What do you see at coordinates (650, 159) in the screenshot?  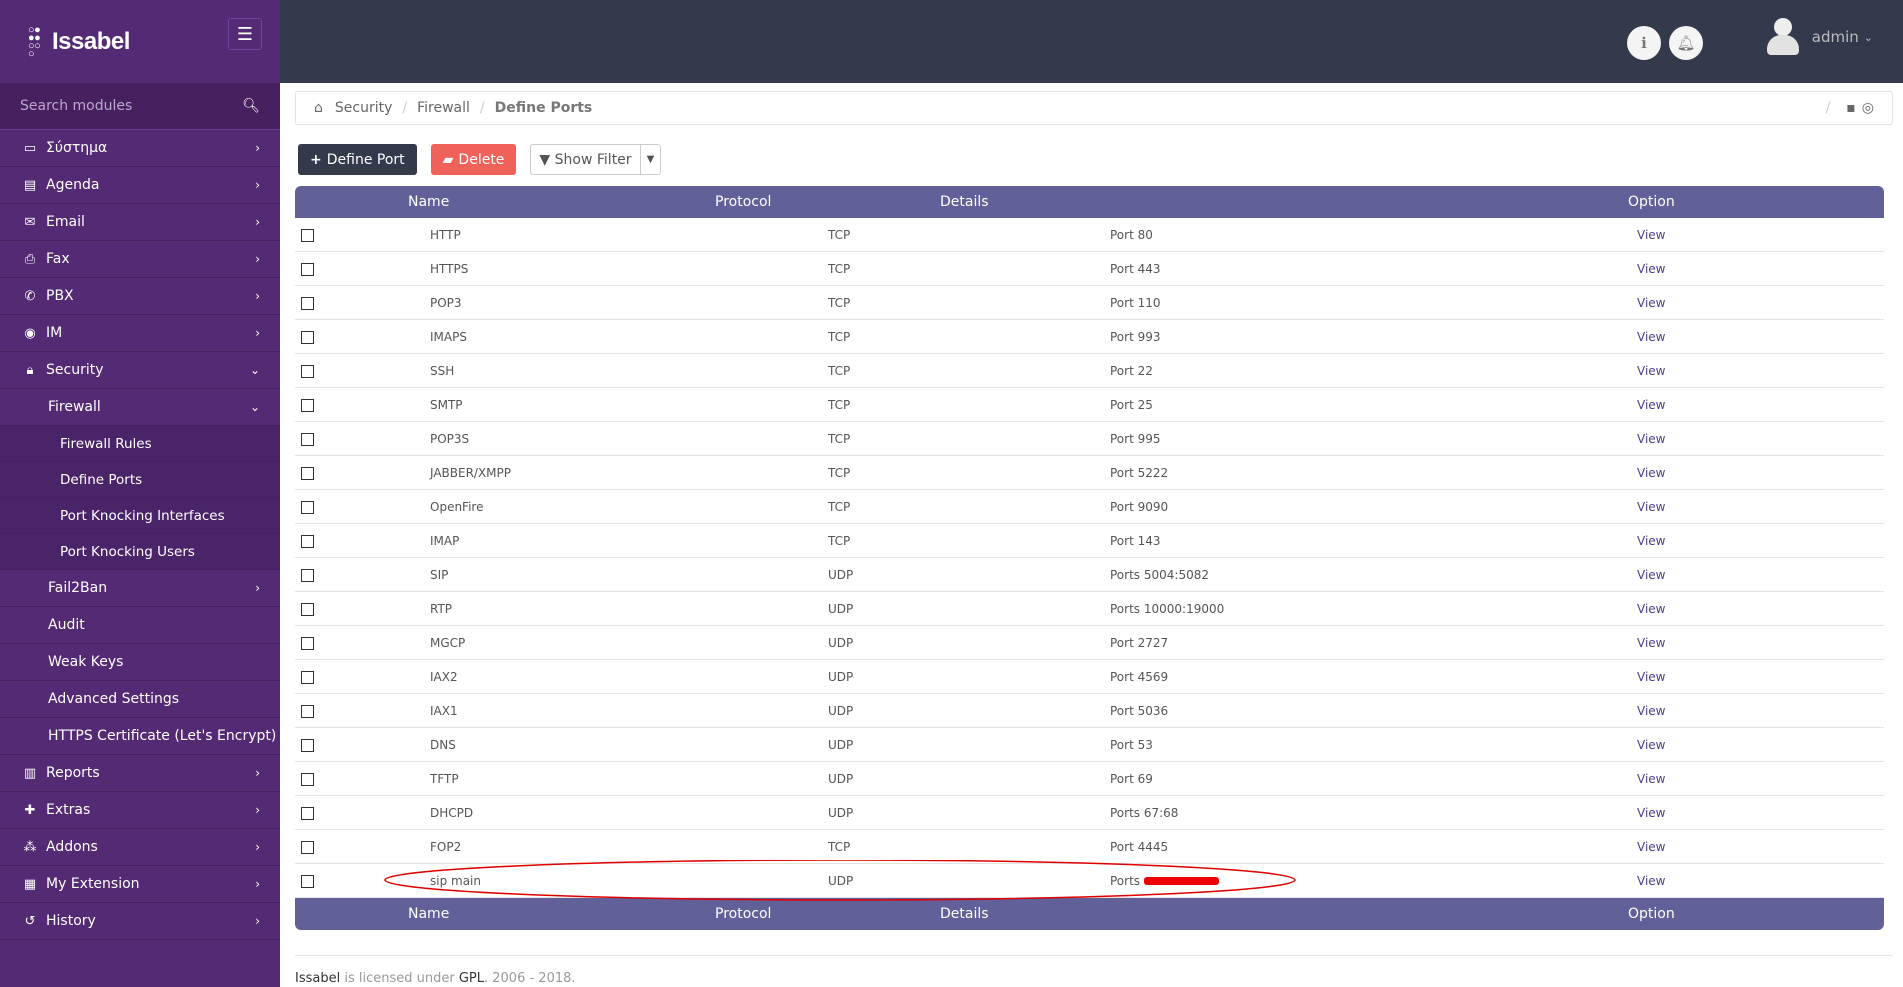 I see `filter-dropdown-caret: ▼` at bounding box center [650, 159].